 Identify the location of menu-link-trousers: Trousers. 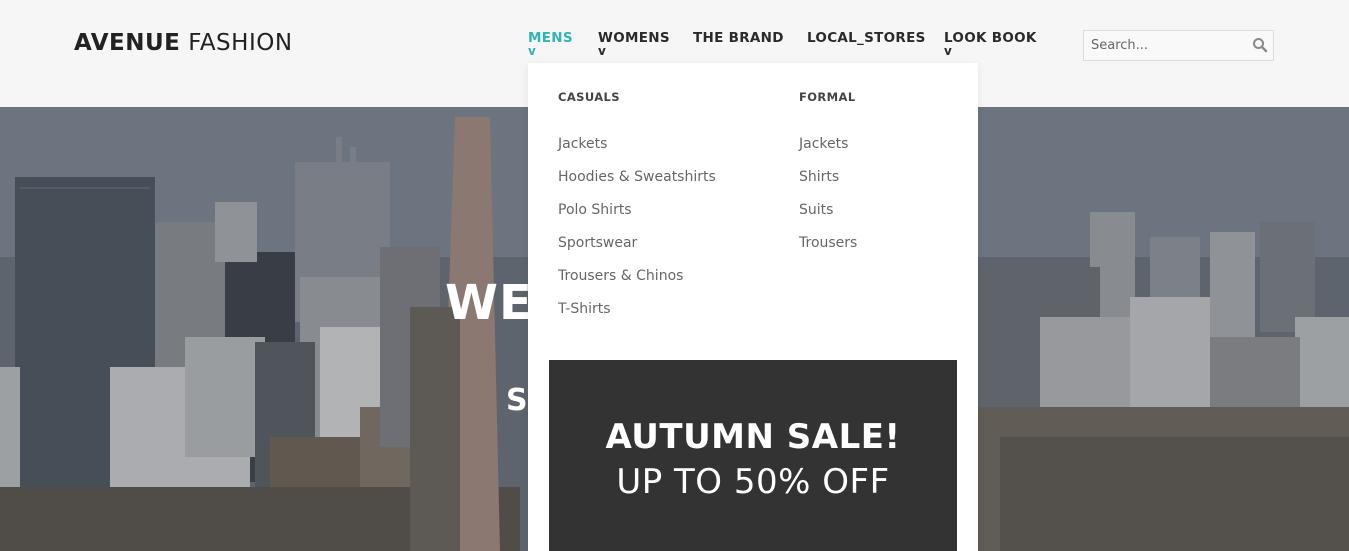
(828, 249).